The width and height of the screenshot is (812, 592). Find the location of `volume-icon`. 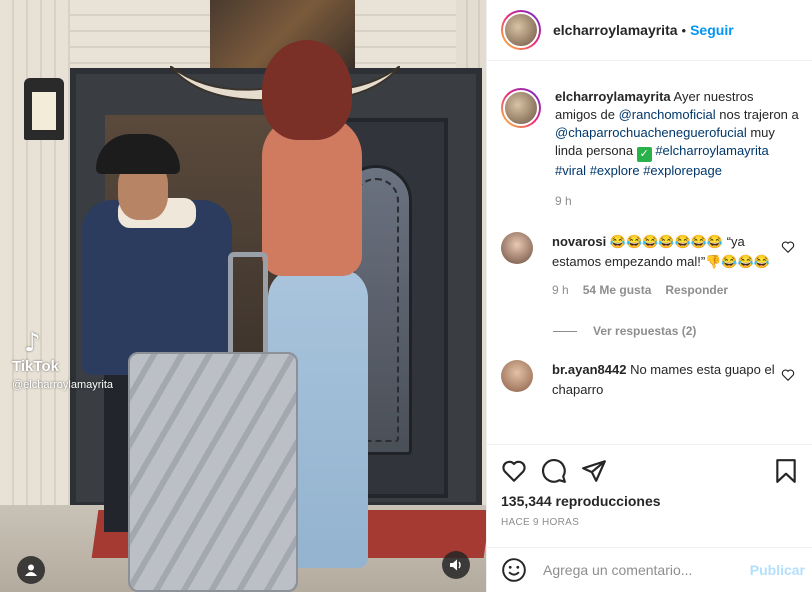

volume-icon is located at coordinates (455, 565).